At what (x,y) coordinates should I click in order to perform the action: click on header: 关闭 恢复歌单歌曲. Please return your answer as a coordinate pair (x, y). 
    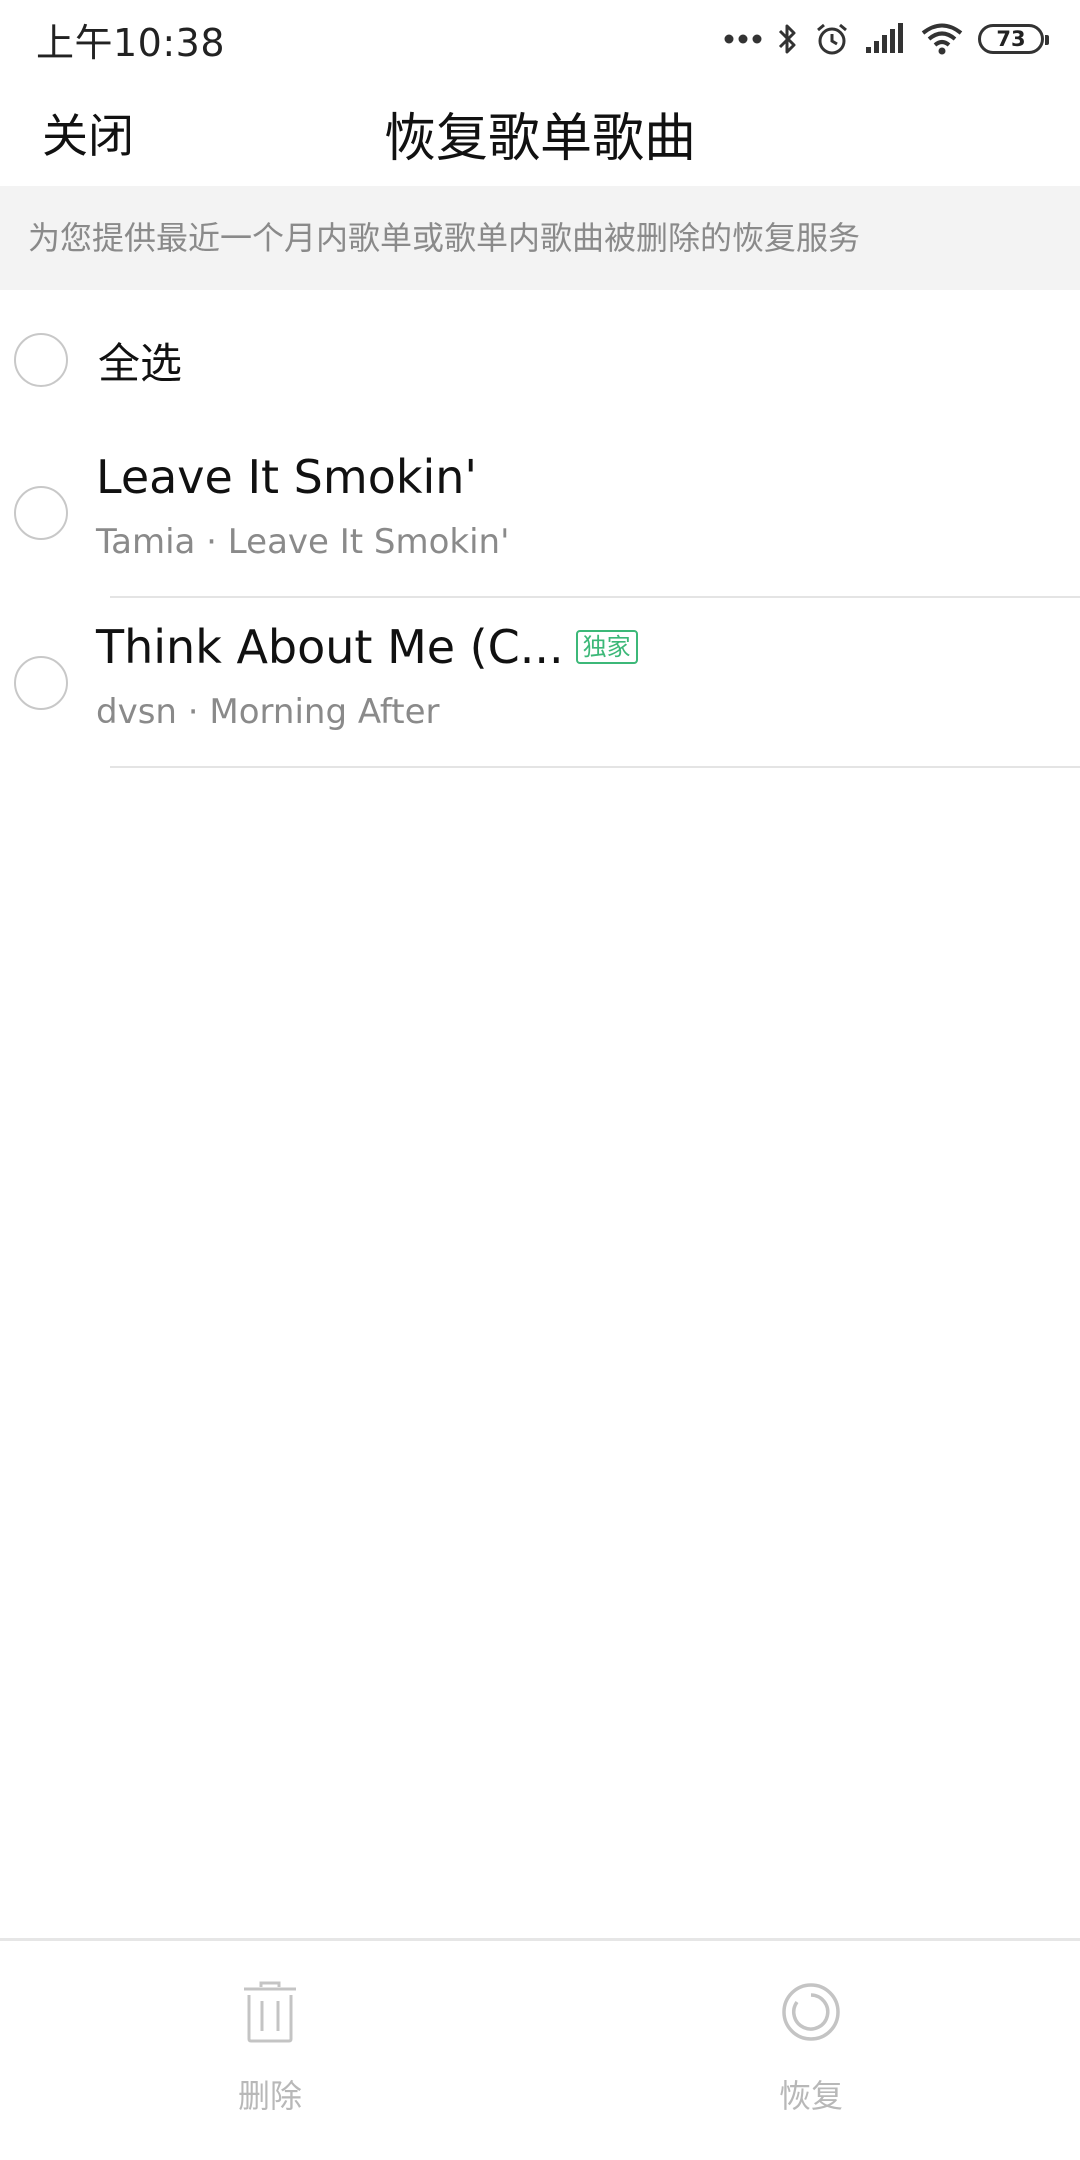
    Looking at the image, I should click on (540, 132).